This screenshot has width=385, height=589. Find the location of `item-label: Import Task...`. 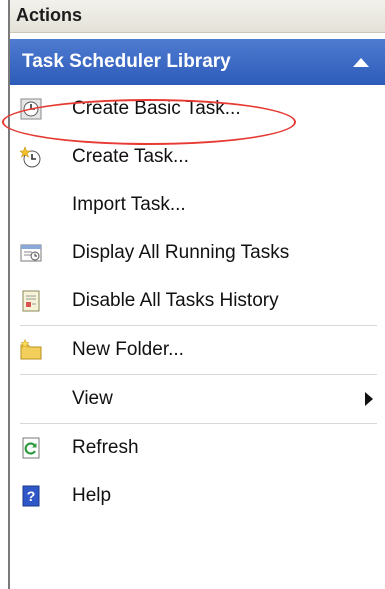

item-label: Import Task... is located at coordinates (129, 204).